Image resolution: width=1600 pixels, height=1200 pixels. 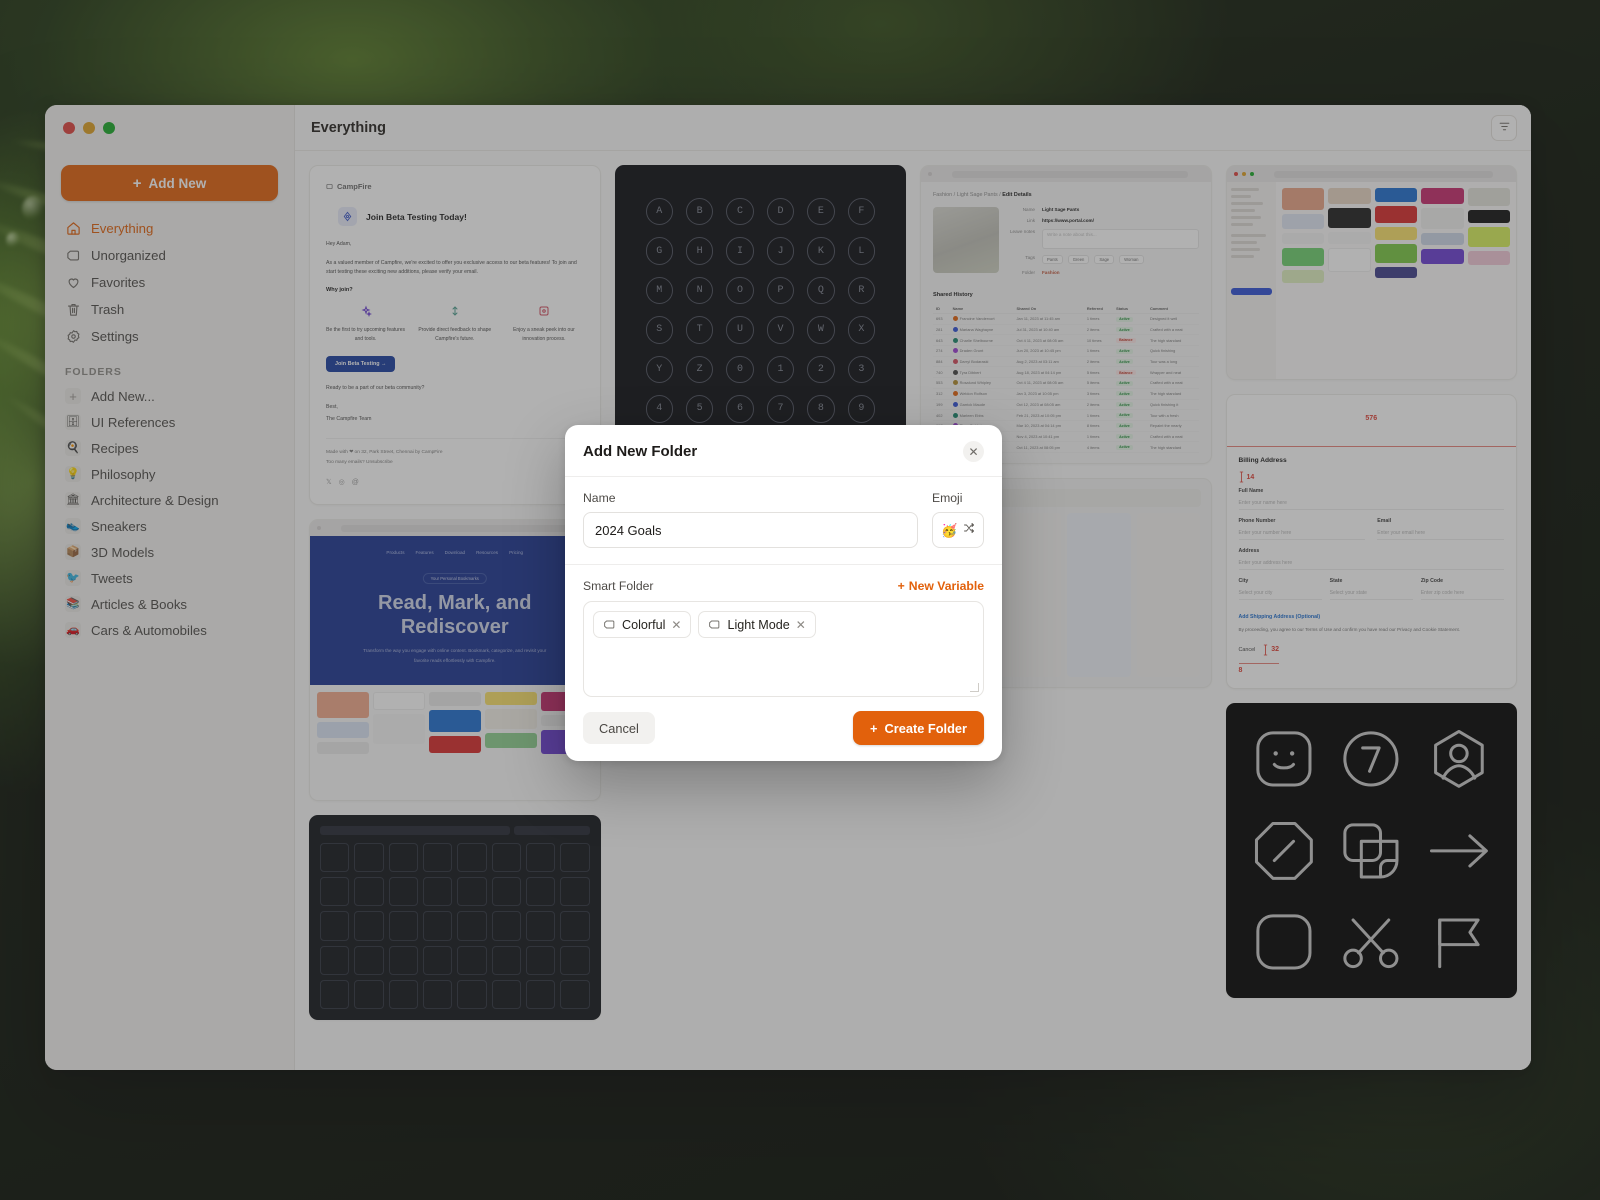 I want to click on dialog-footer: Cancel + Create Folder, so click(x=783, y=729).